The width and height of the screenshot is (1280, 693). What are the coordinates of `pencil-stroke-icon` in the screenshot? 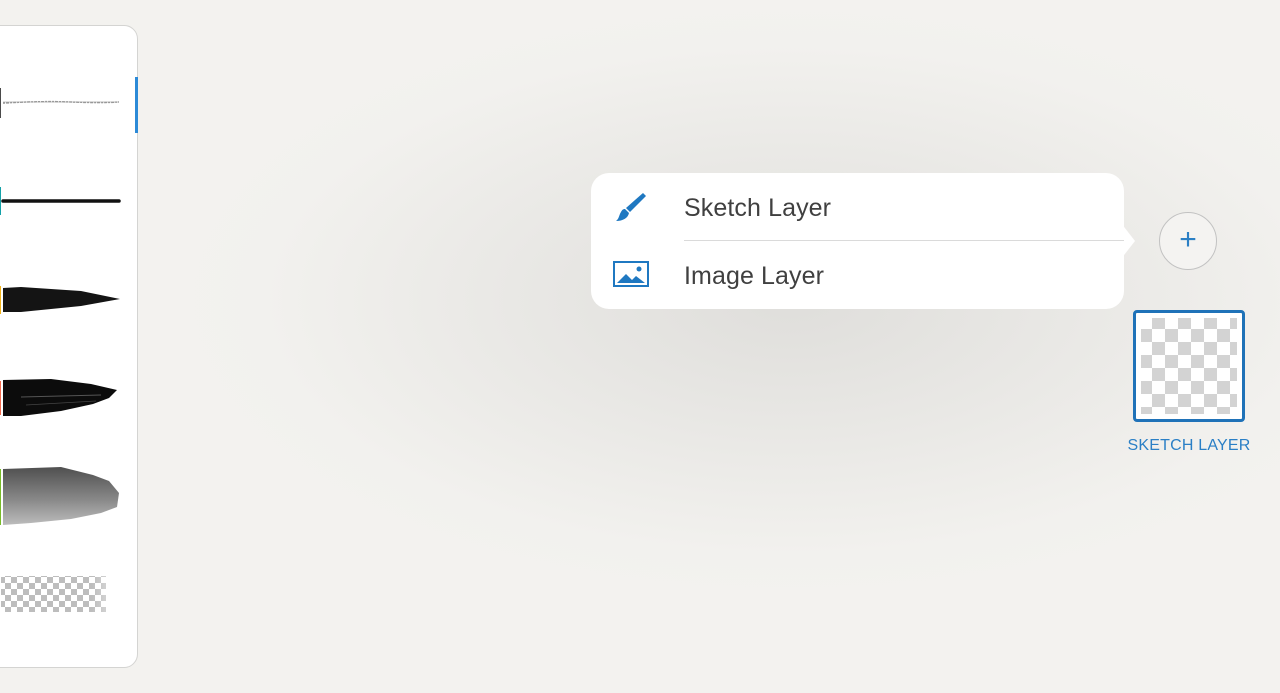 It's located at (61, 102).